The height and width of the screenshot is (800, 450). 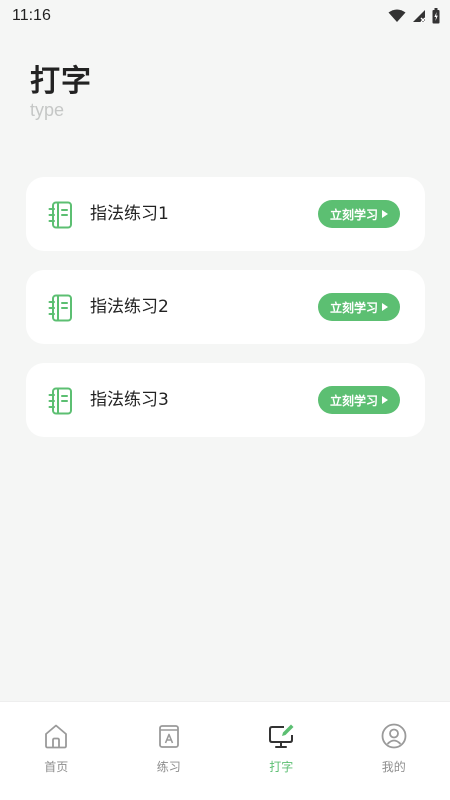 I want to click on exercise-card-title: 指法练习1, so click(x=129, y=214).